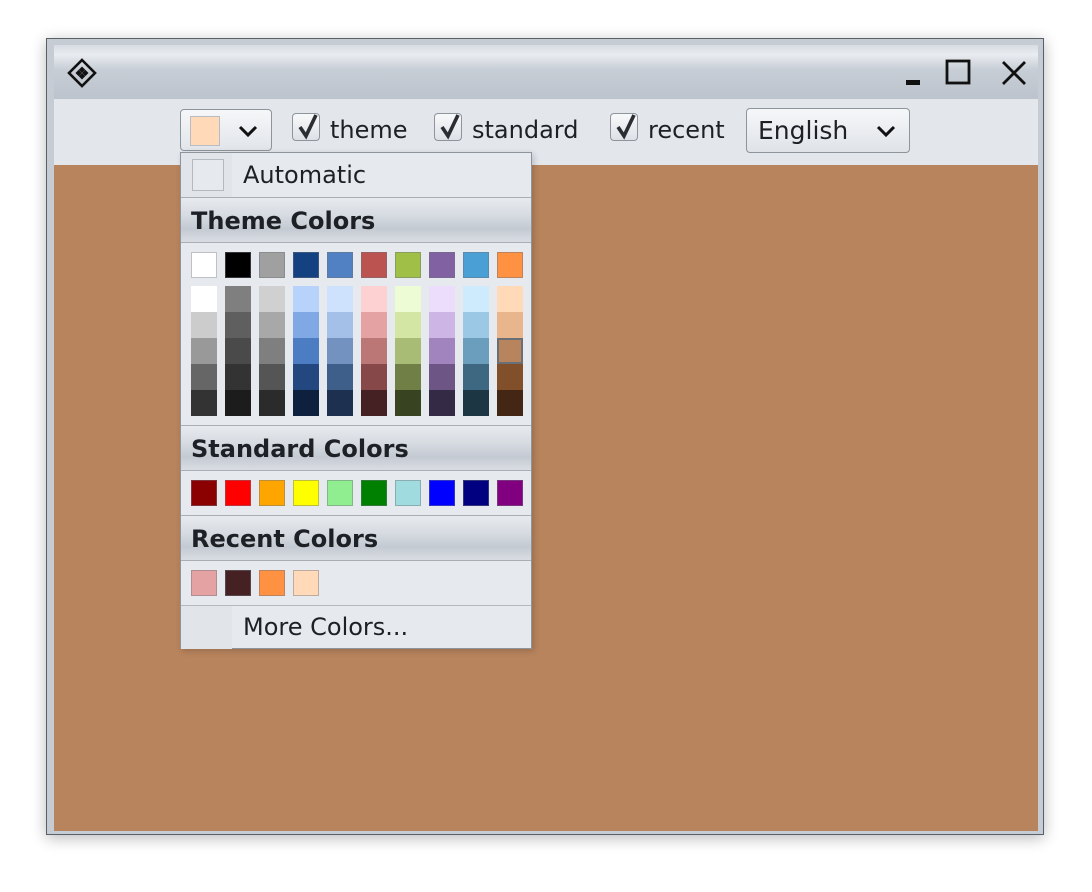 The height and width of the screenshot is (892, 1092). I want to click on checkbox-label: theme, so click(369, 130).